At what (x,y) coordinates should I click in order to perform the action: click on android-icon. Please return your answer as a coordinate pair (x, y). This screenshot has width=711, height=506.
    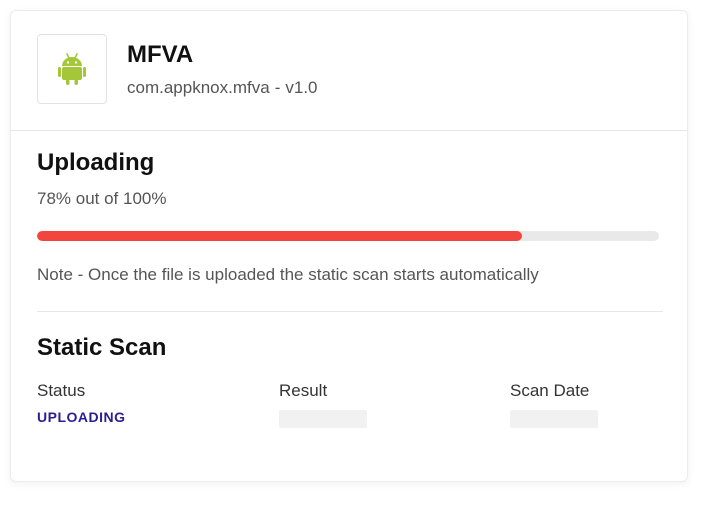
    Looking at the image, I should click on (72, 69).